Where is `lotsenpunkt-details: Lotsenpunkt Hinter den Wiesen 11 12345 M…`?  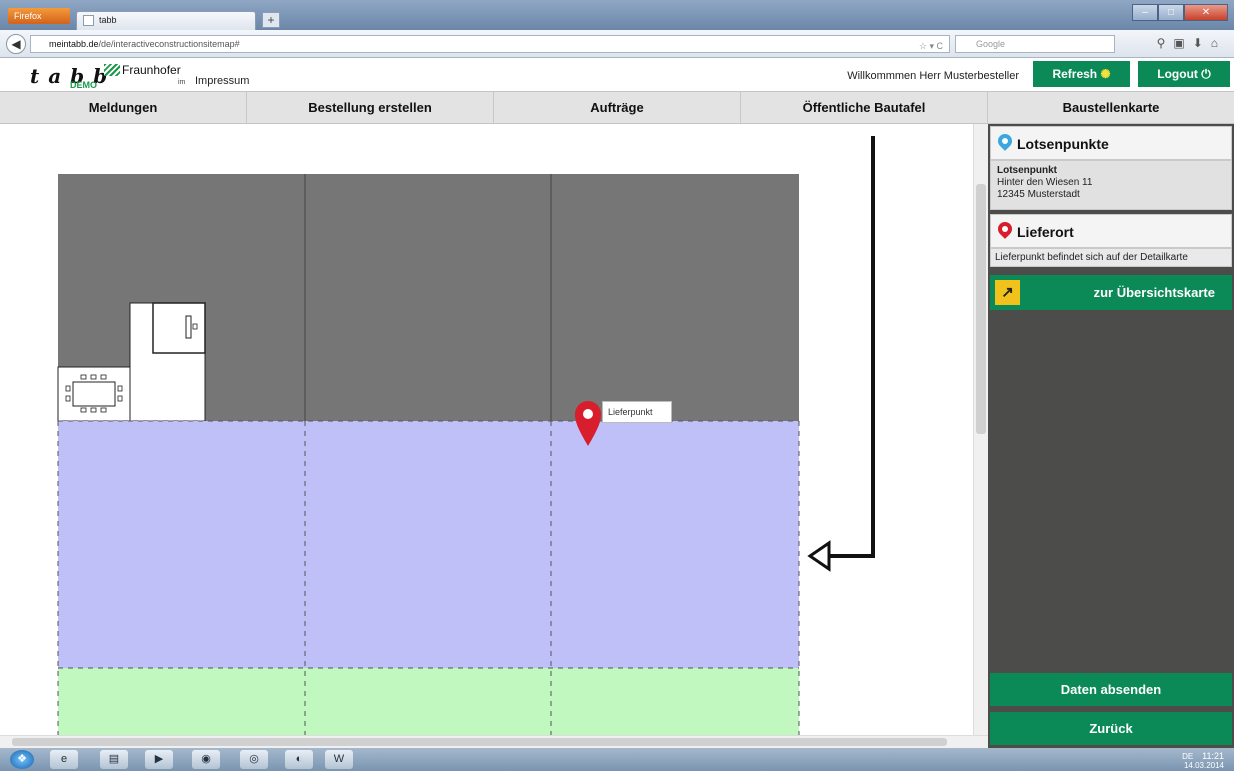 lotsenpunkt-details: Lotsenpunkt Hinter den Wiesen 11 12345 M… is located at coordinates (1111, 185).